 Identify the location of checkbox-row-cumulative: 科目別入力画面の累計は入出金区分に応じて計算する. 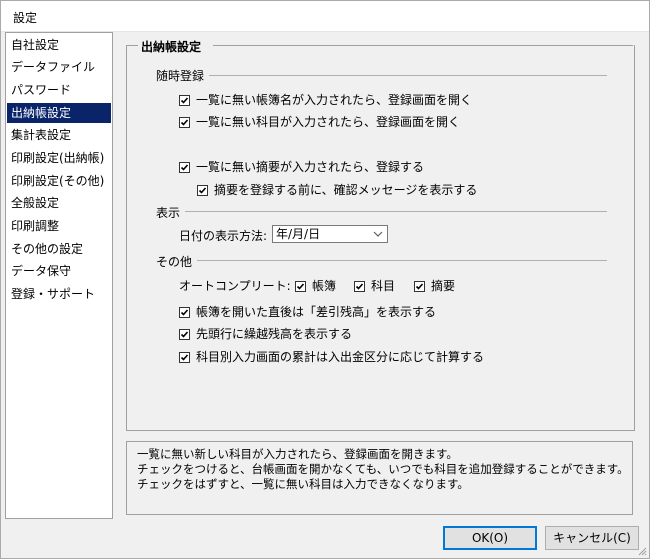
(331, 356).